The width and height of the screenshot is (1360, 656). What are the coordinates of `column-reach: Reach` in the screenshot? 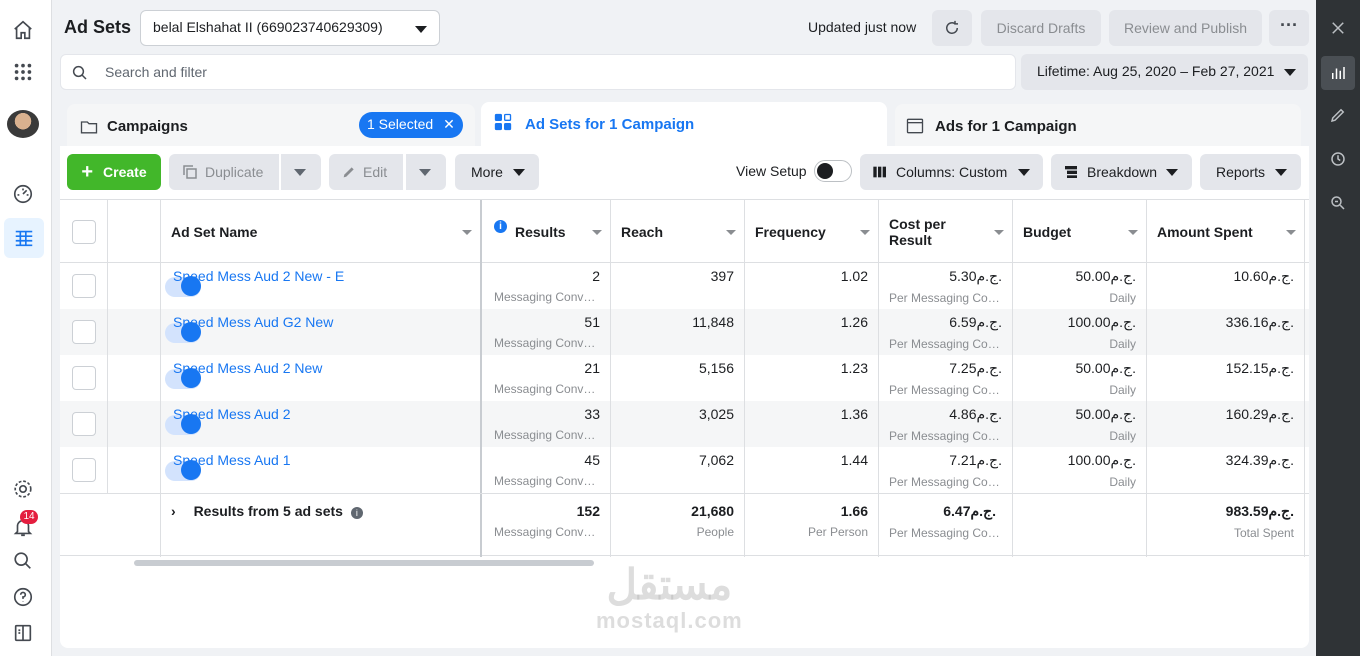 It's located at (678, 232).